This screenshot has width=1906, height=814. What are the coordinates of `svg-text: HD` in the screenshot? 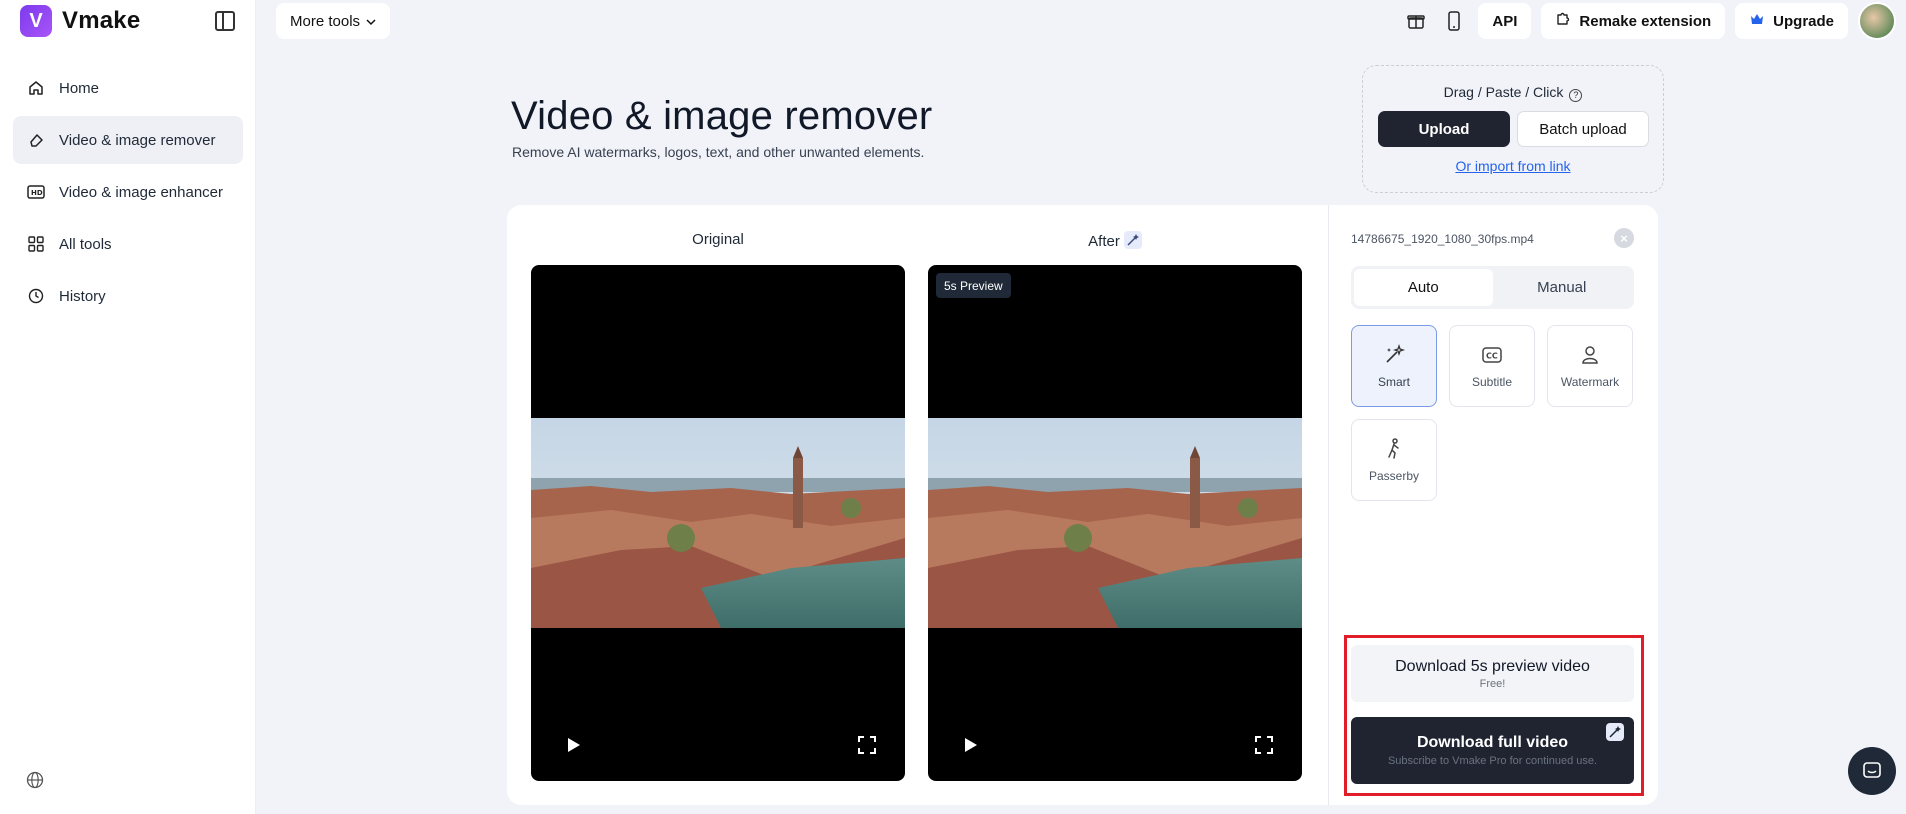 It's located at (37, 193).